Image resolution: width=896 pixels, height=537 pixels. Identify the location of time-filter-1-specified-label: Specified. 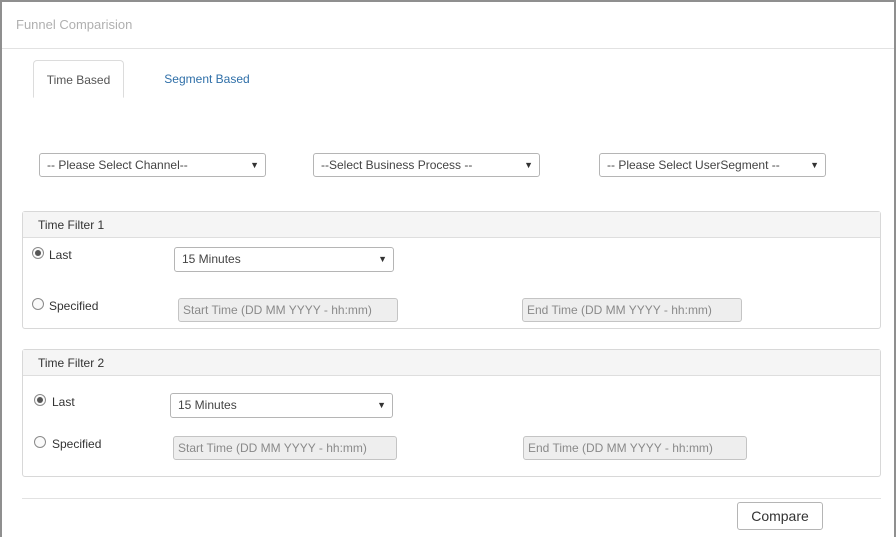
(74, 306).